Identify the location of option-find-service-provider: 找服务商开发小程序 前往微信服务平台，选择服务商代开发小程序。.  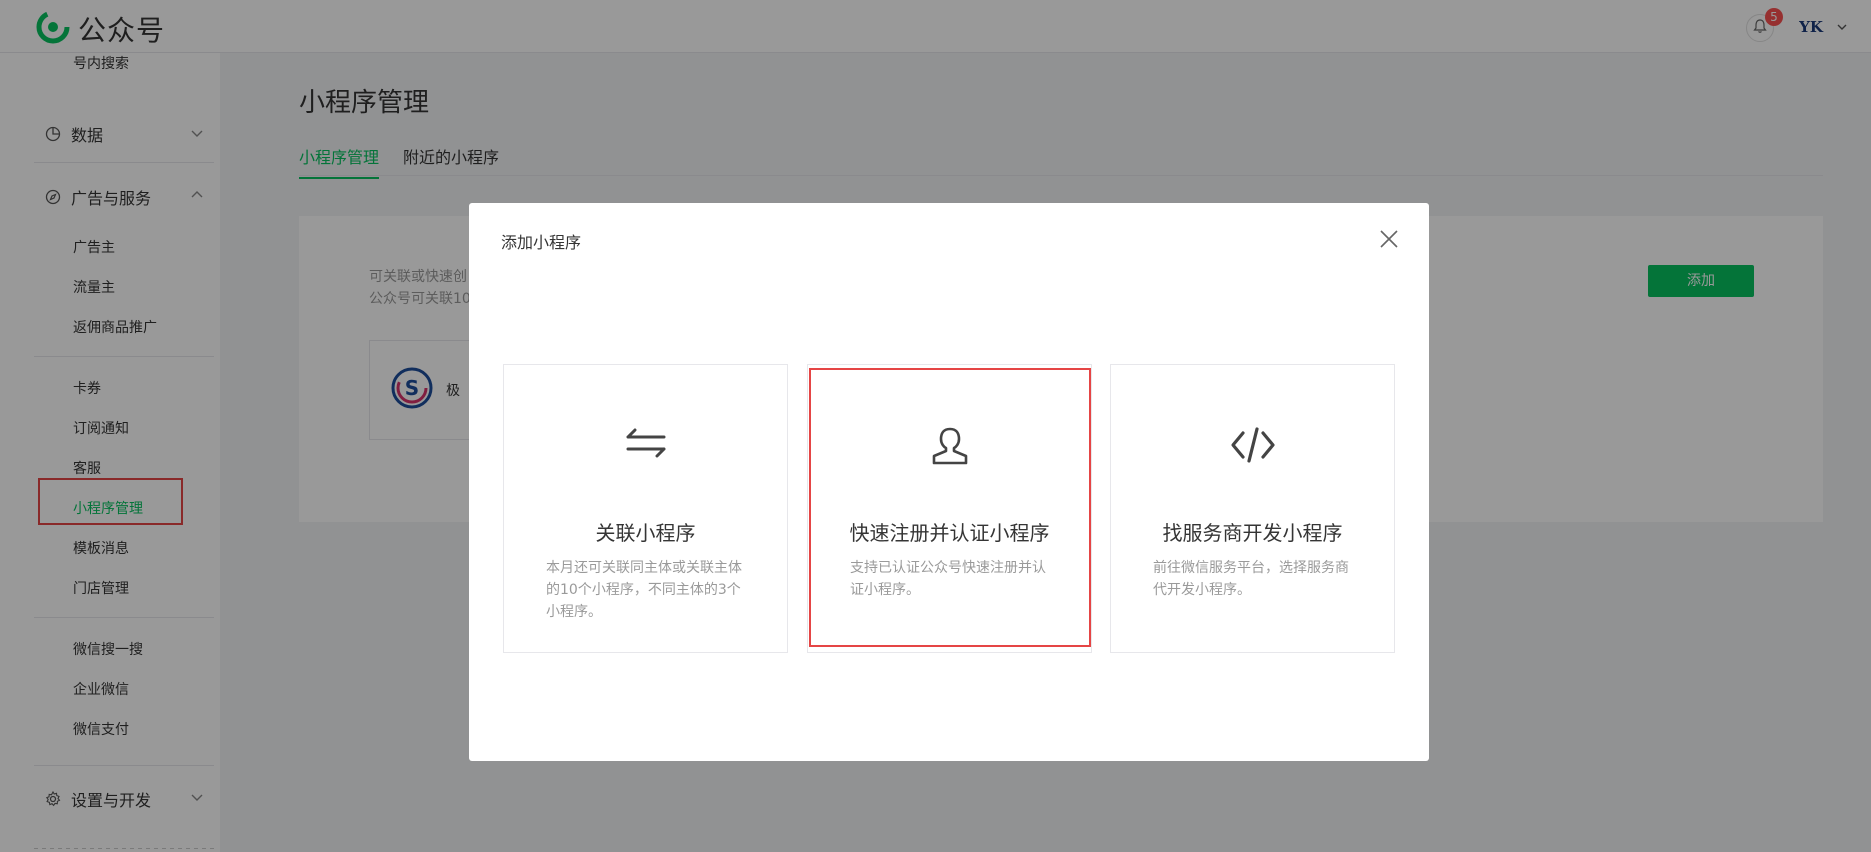
(1252, 508).